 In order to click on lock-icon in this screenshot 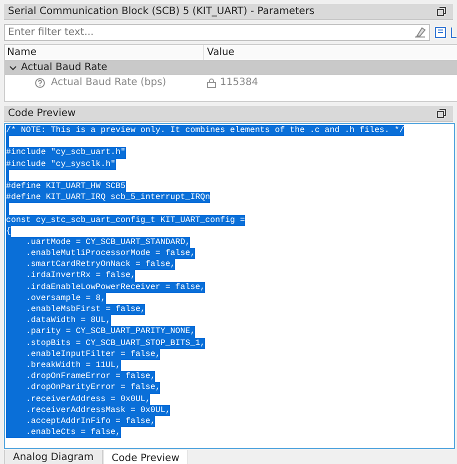, I will do `click(211, 83)`.